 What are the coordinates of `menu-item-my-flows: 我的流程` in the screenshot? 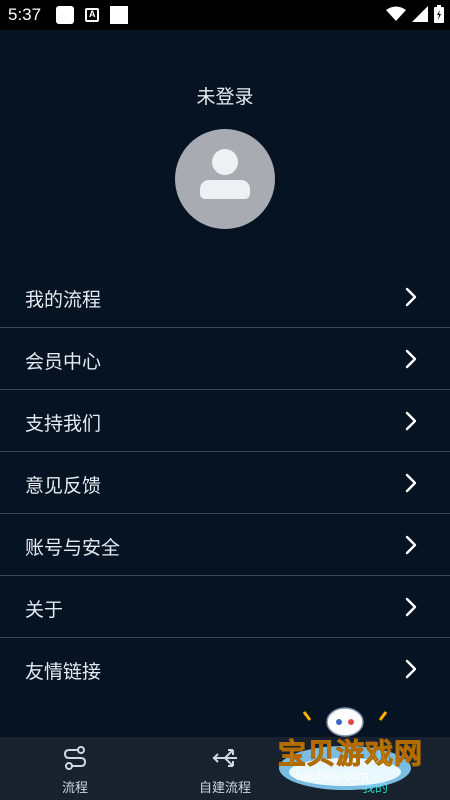 It's located at (225, 297).